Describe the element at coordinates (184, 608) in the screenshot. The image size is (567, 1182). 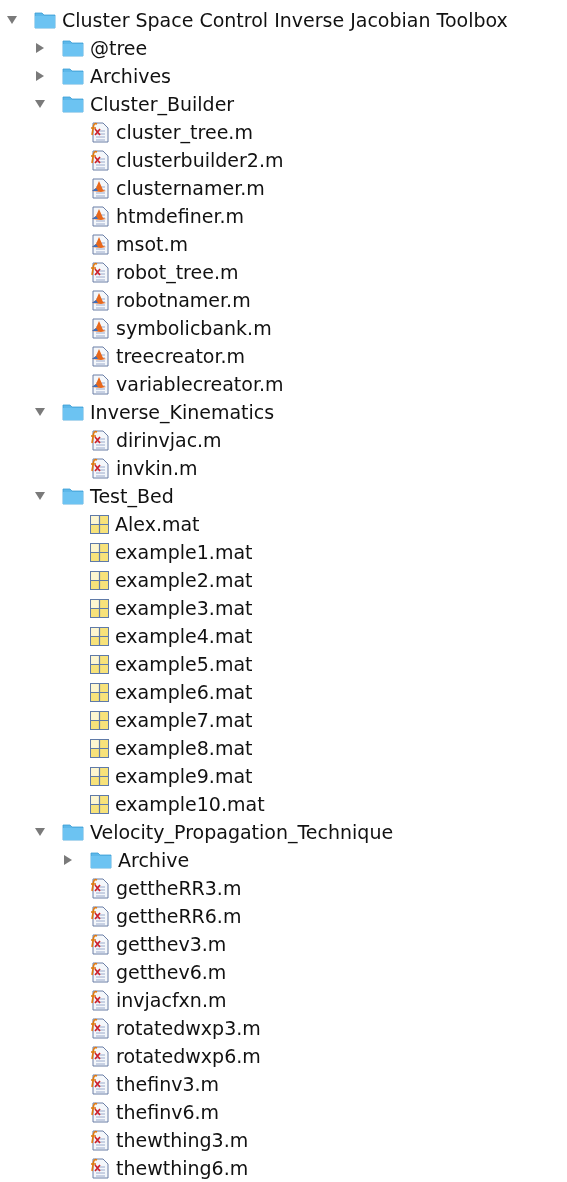
I see `file-name: example3.mat` at that location.